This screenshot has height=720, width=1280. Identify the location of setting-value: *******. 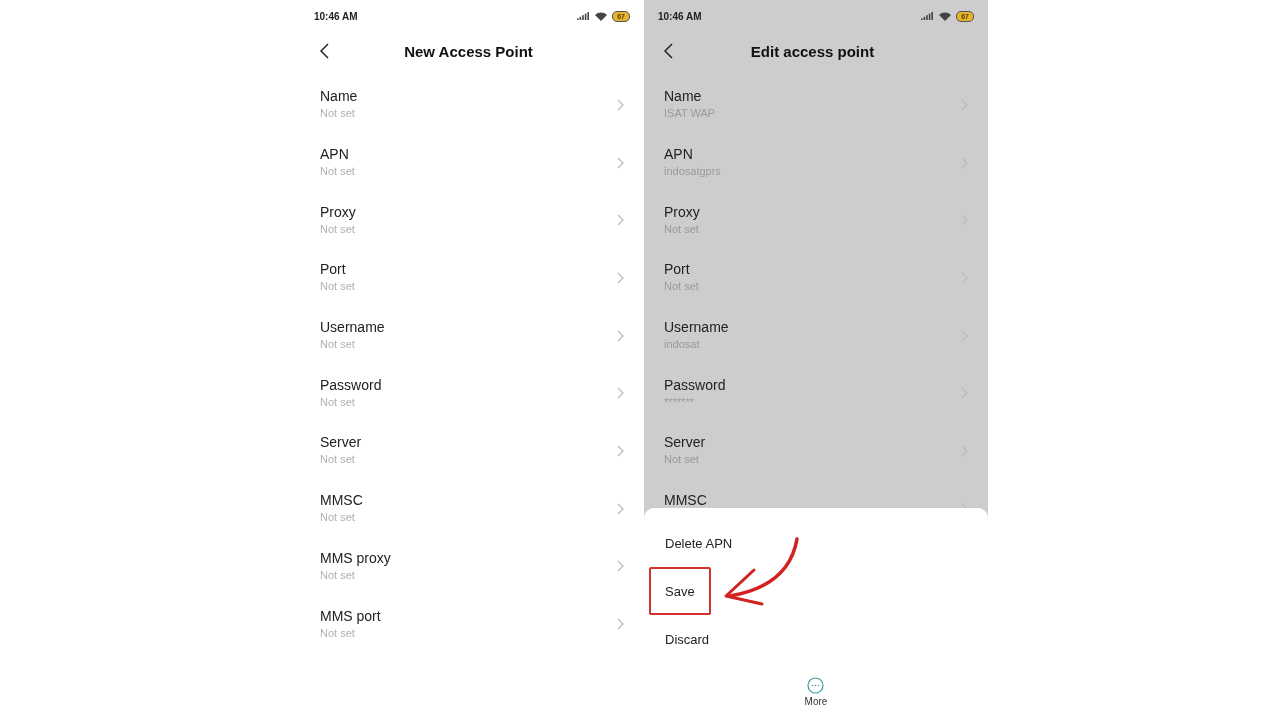
(679, 401).